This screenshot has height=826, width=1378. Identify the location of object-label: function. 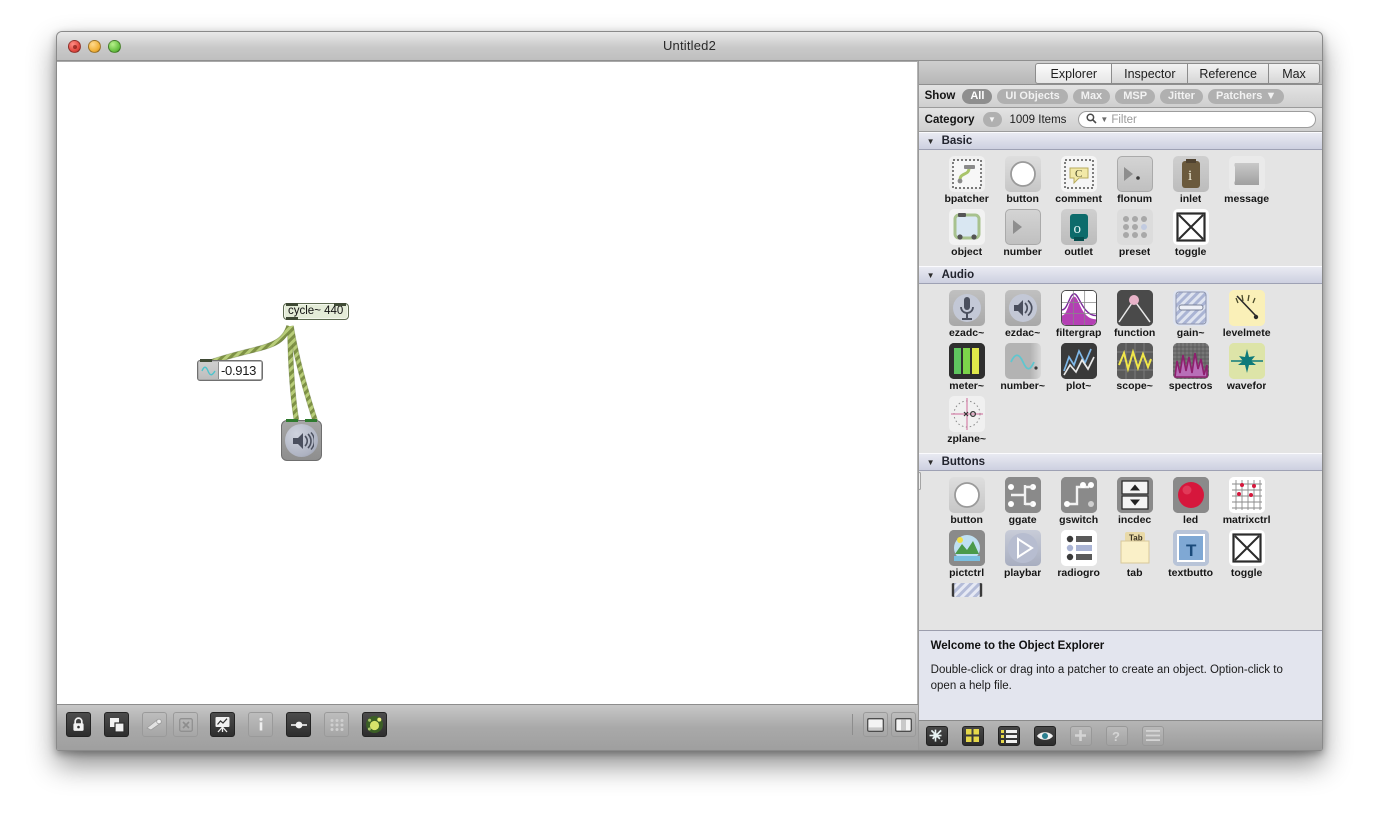
(1134, 333).